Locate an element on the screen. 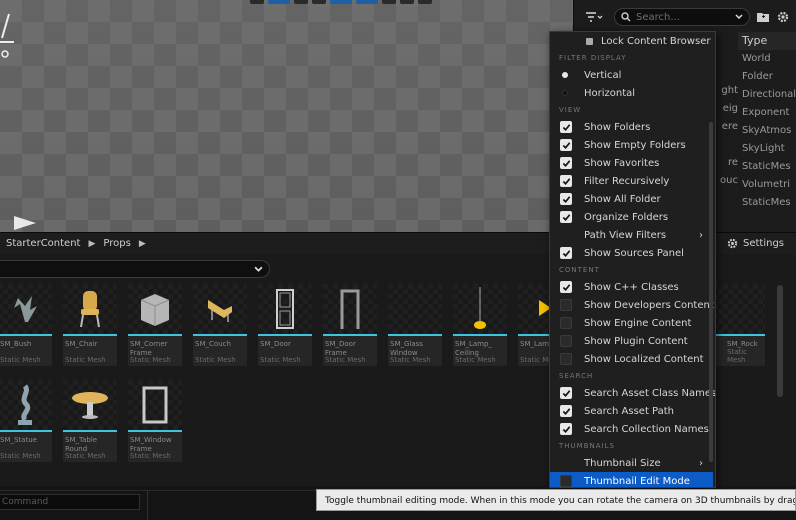 This screenshot has width=796, height=520. type-cell: SkyAtmos is located at coordinates (767, 131).